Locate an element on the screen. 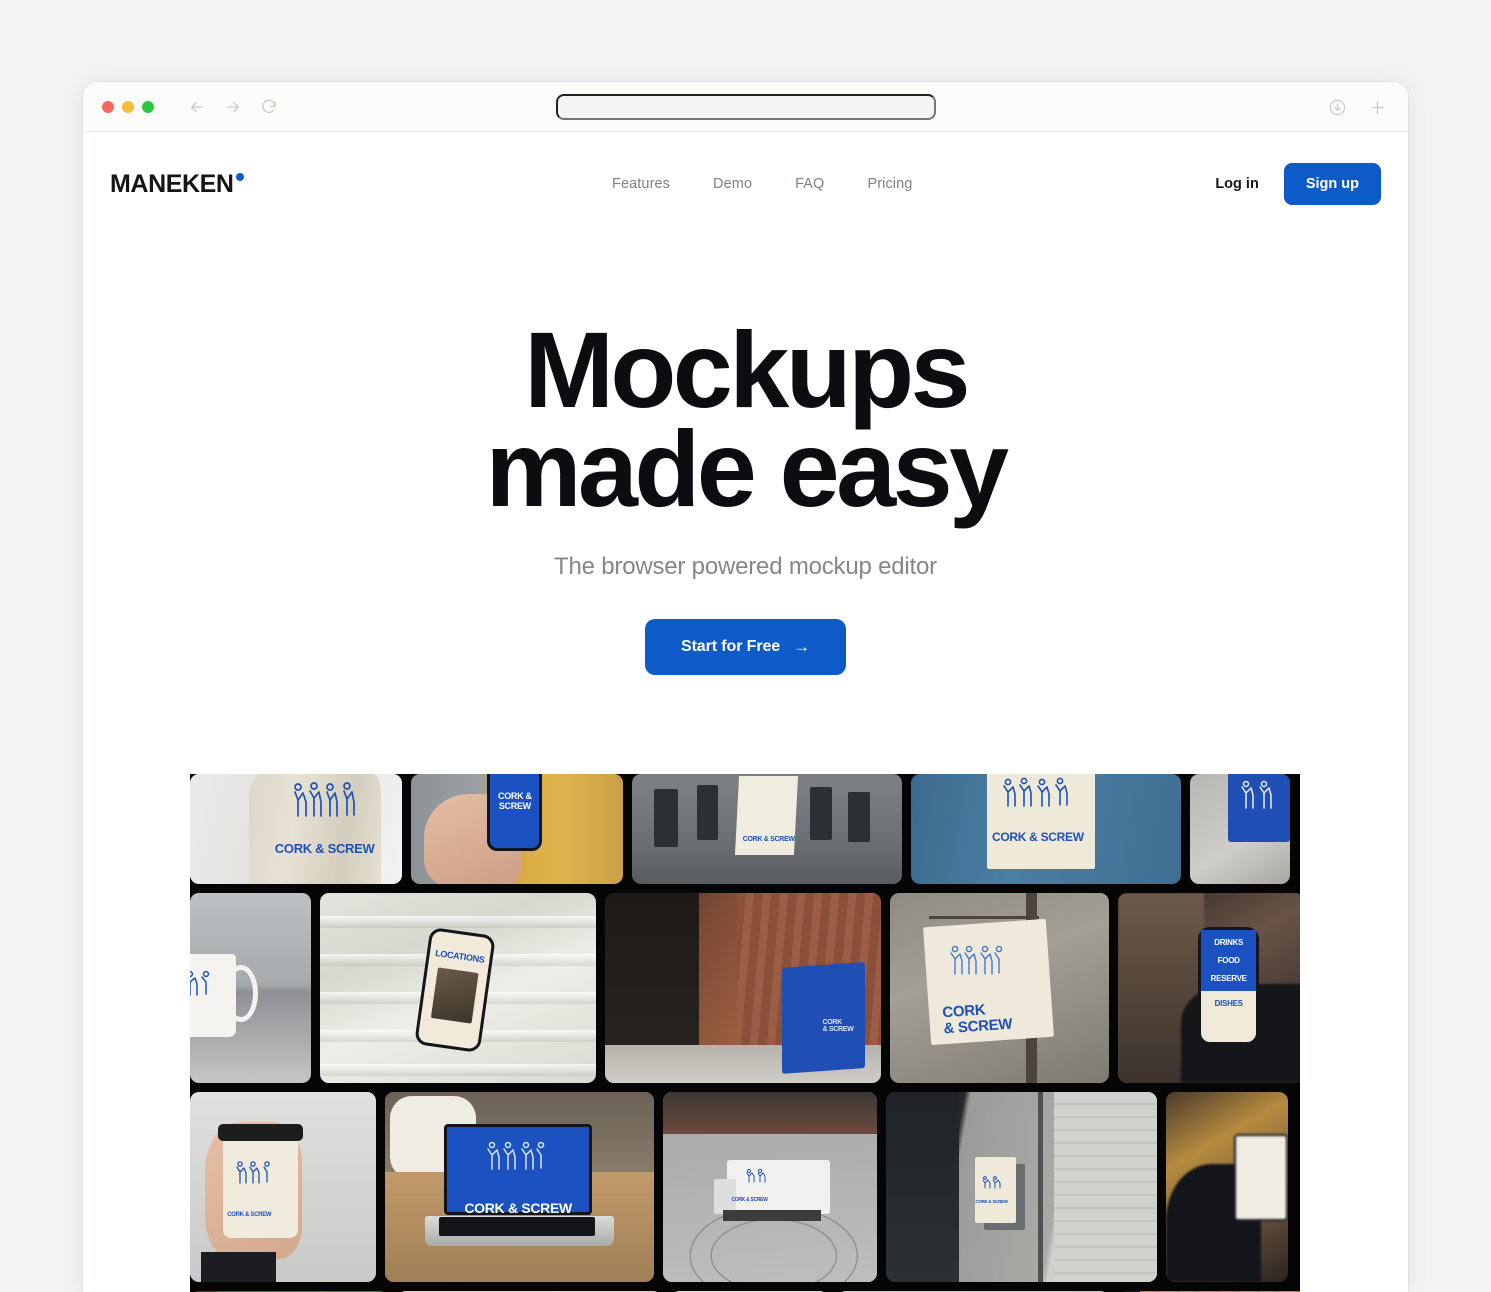  browser-chrome is located at coordinates (745, 107).